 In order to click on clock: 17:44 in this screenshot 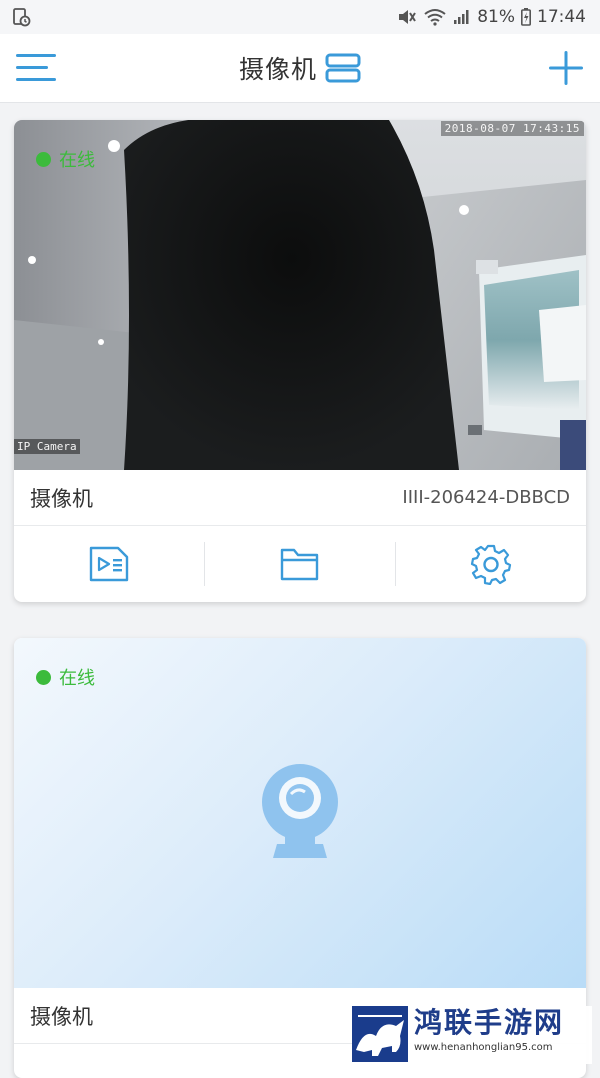, I will do `click(561, 17)`.